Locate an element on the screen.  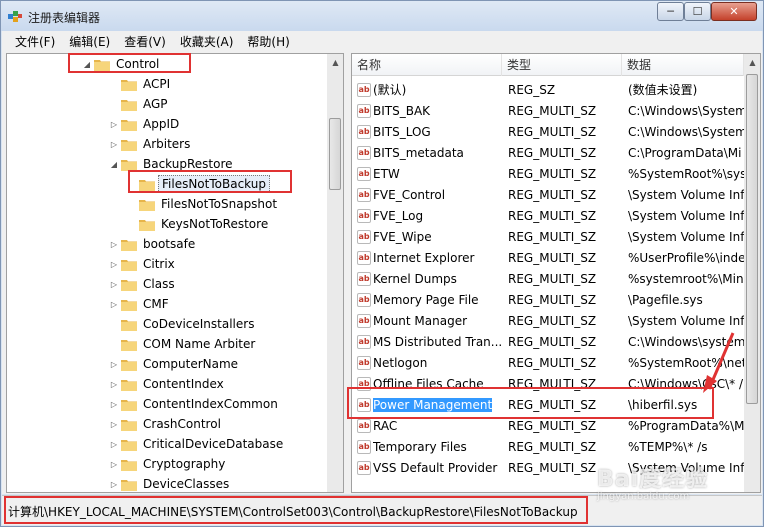
minimize-button: ─ is located at coordinates (670, 11).